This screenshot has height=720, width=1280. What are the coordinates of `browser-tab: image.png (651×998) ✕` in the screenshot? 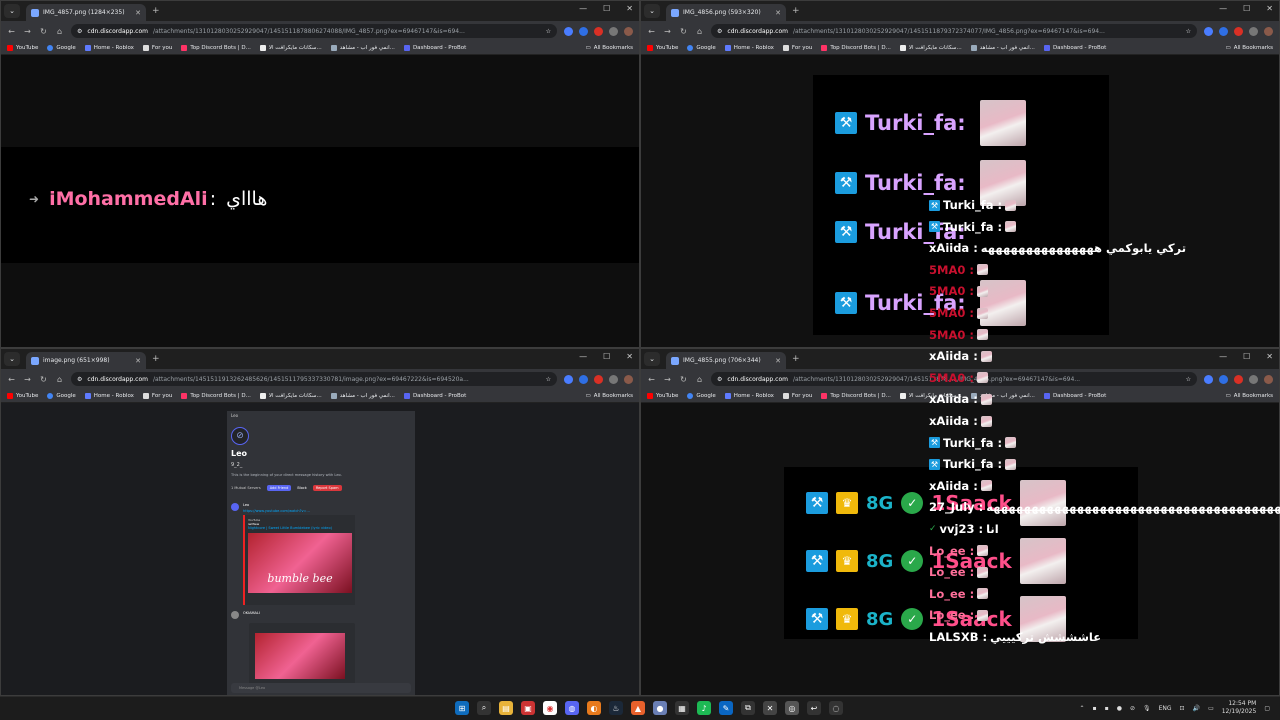 It's located at (86, 360).